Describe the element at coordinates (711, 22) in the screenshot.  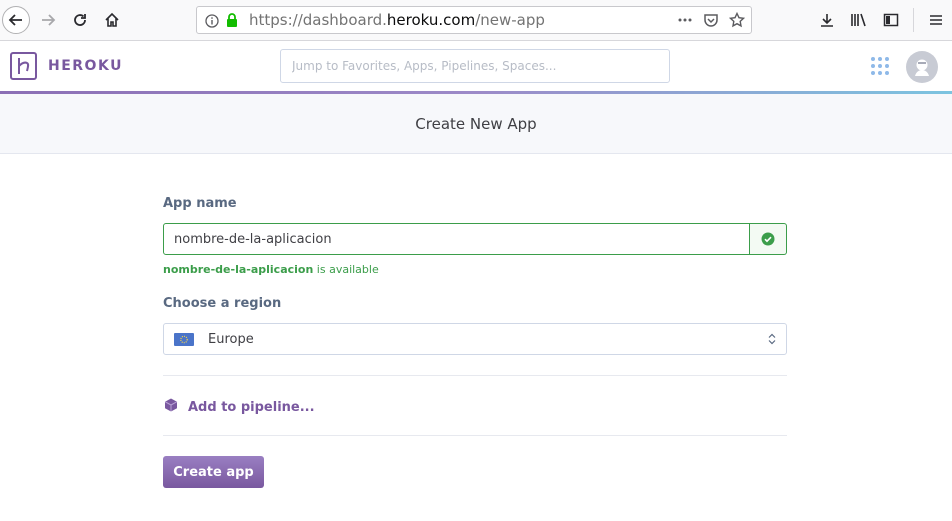
I see `pocket-icon` at that location.